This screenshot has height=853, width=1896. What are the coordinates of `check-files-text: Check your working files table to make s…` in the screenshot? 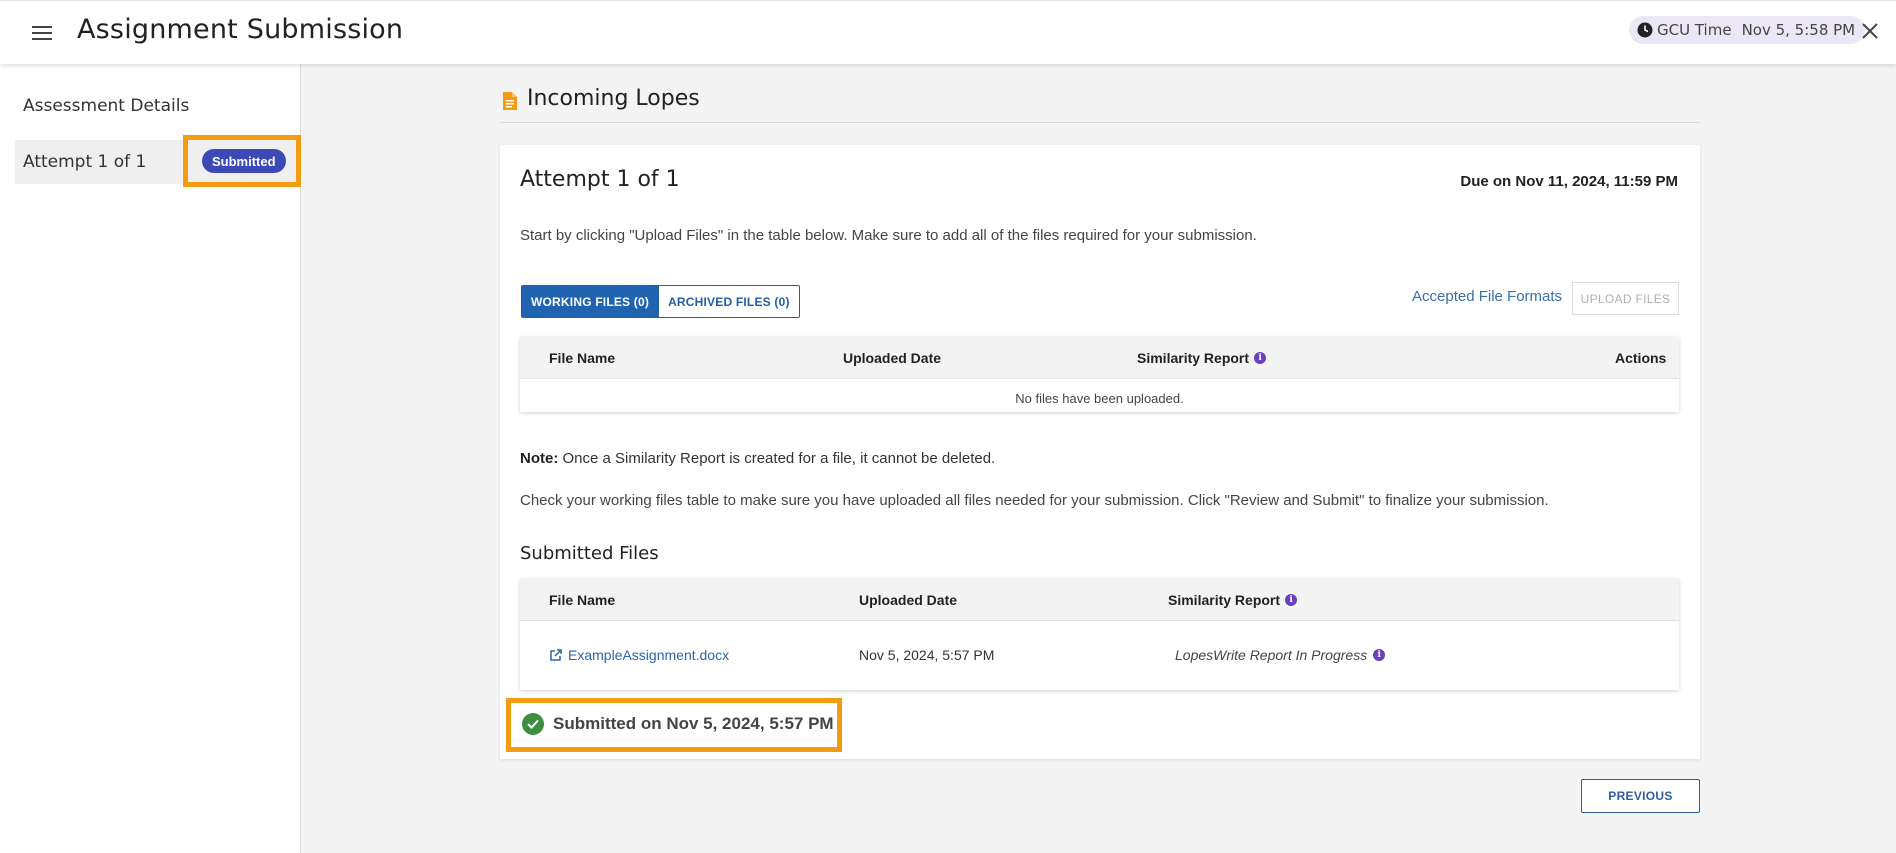 It's located at (1034, 500).